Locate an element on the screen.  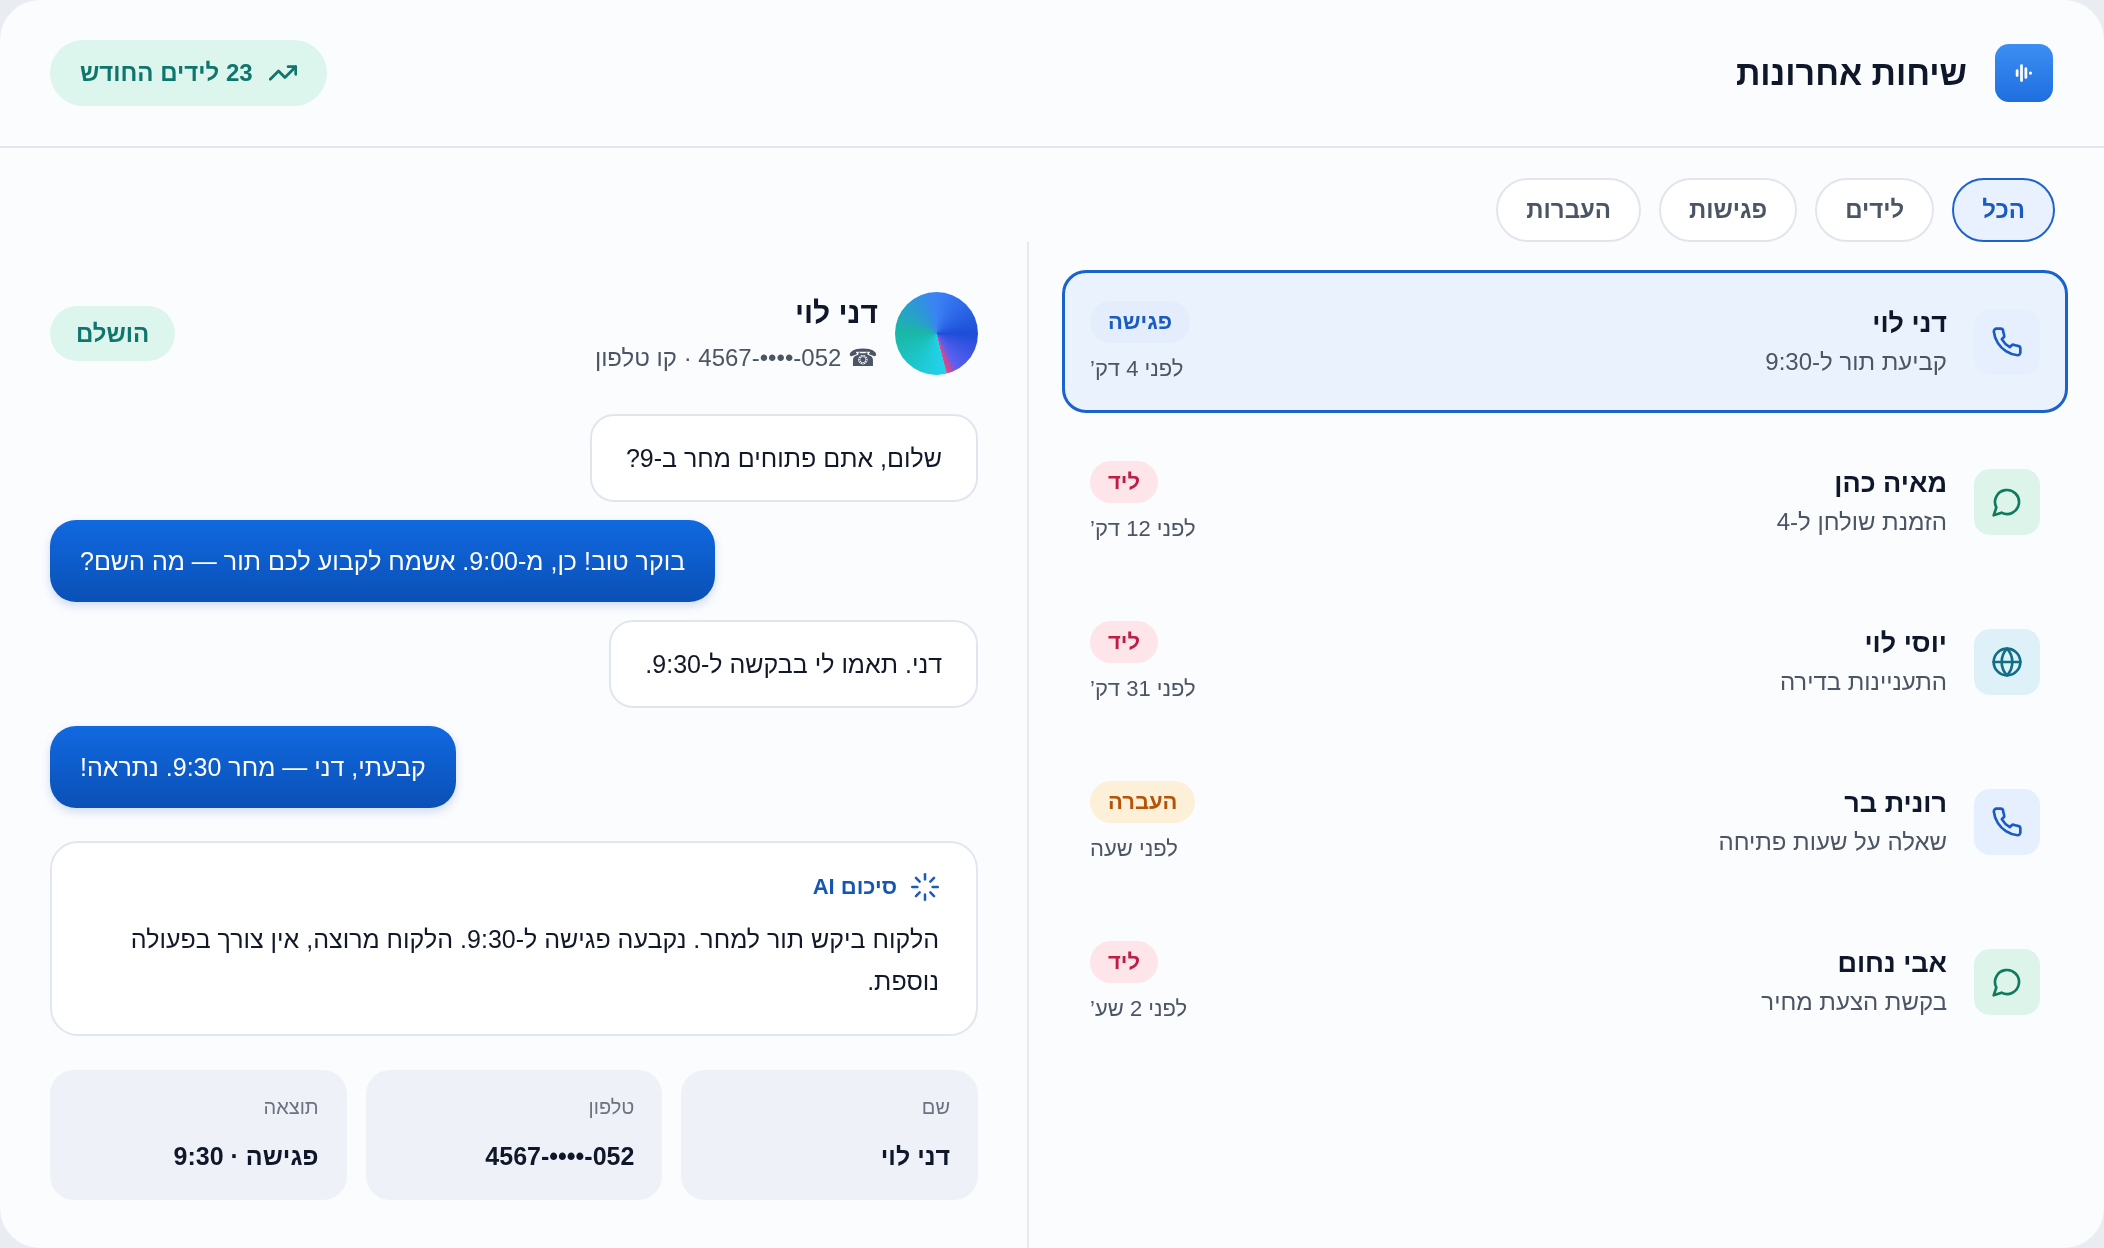
contact-phone-line: ☎ 052-••••-4567 · קו טלפון is located at coordinates (736, 357).